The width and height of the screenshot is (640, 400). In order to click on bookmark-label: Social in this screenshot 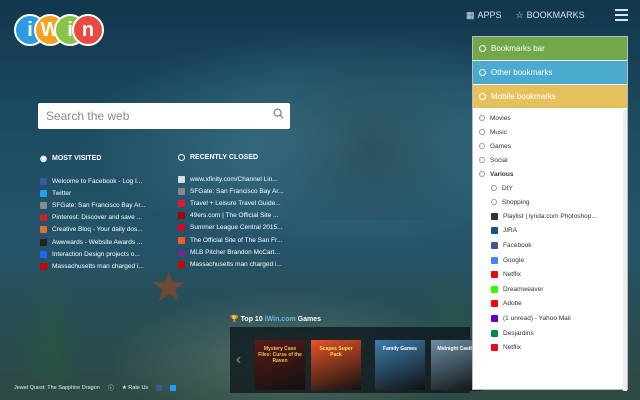, I will do `click(499, 160)`.